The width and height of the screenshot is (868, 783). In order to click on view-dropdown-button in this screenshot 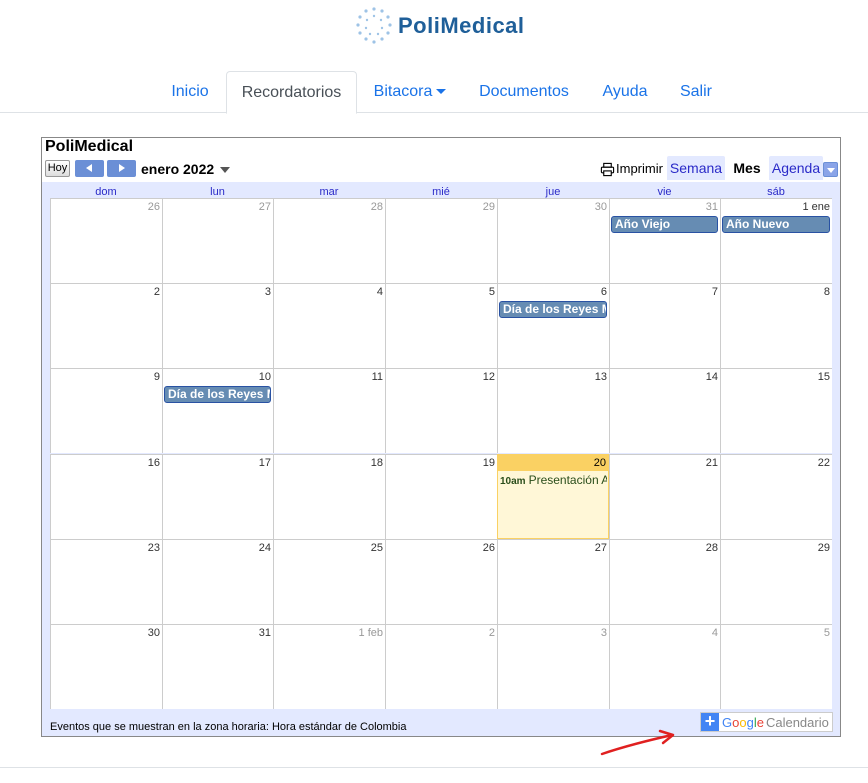, I will do `click(830, 169)`.